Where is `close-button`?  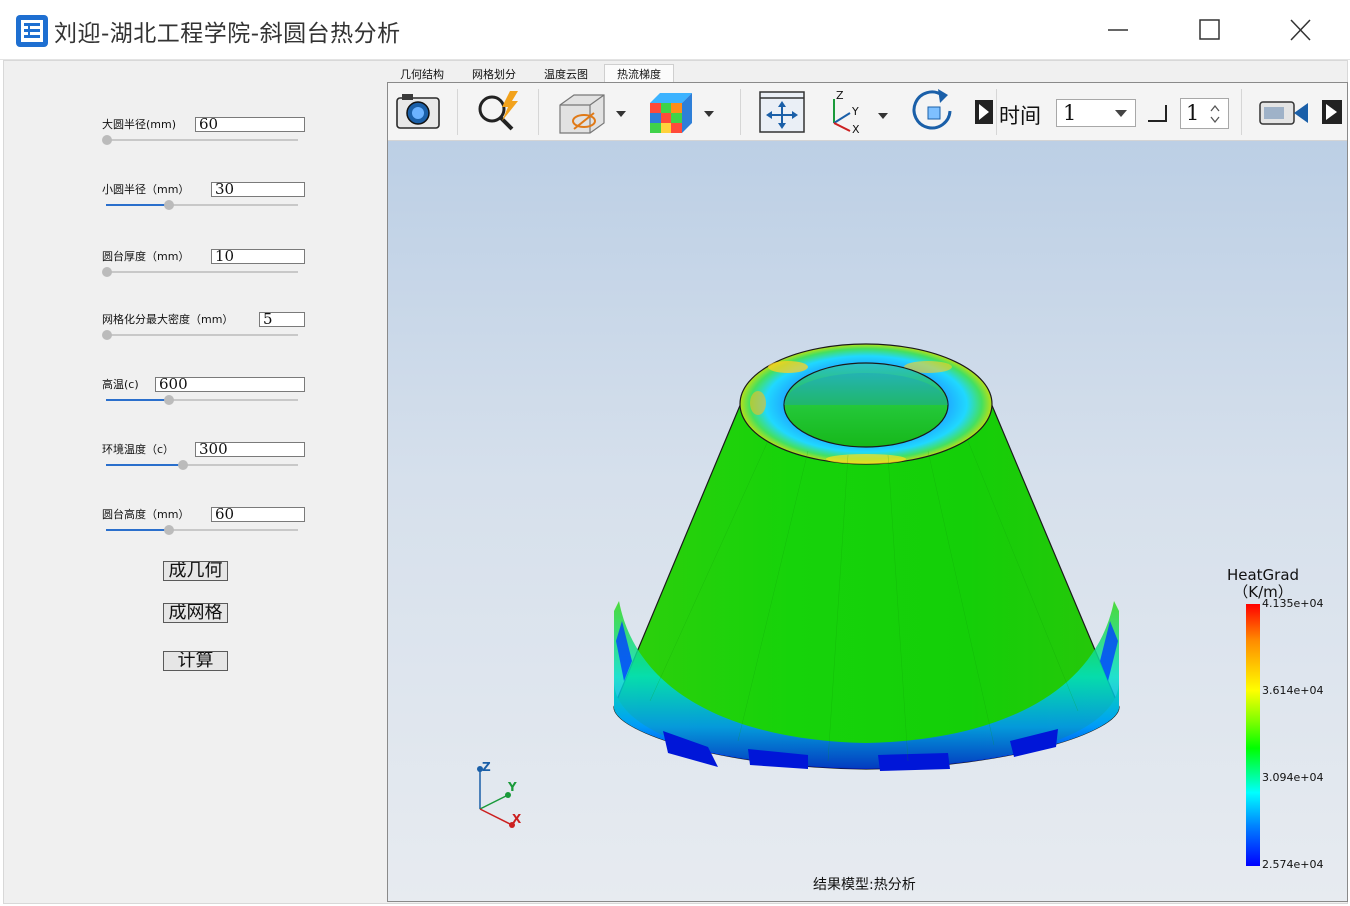
close-button is located at coordinates (1300, 30).